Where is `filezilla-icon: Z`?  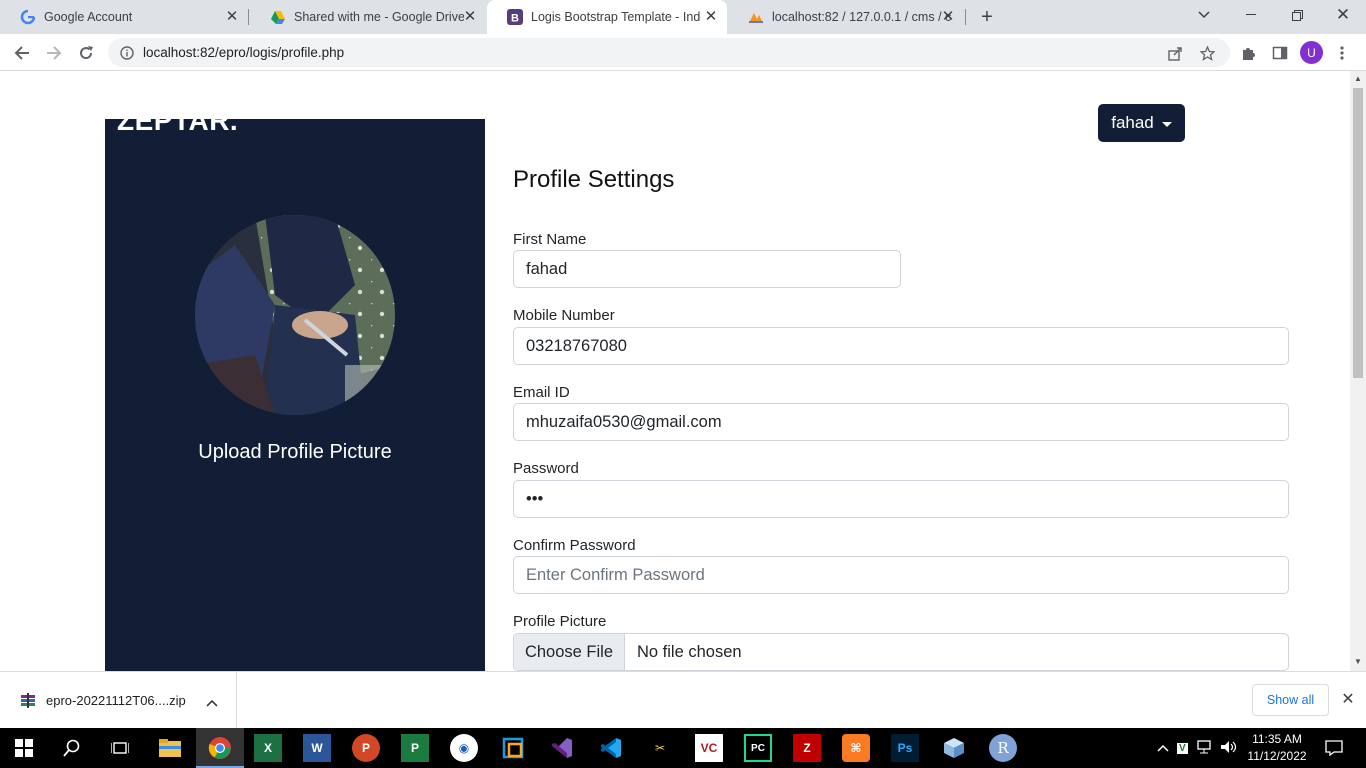
filezilla-icon: Z is located at coordinates (807, 748).